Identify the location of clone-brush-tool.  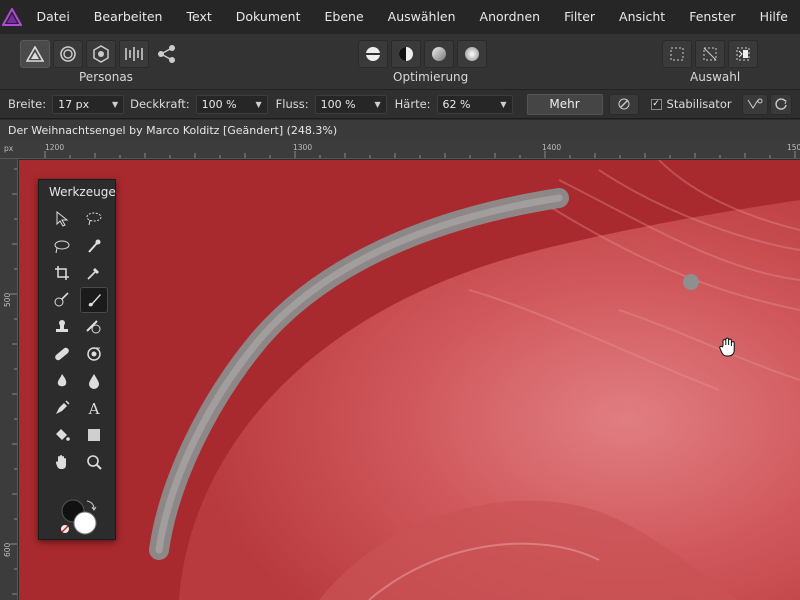
(62, 327).